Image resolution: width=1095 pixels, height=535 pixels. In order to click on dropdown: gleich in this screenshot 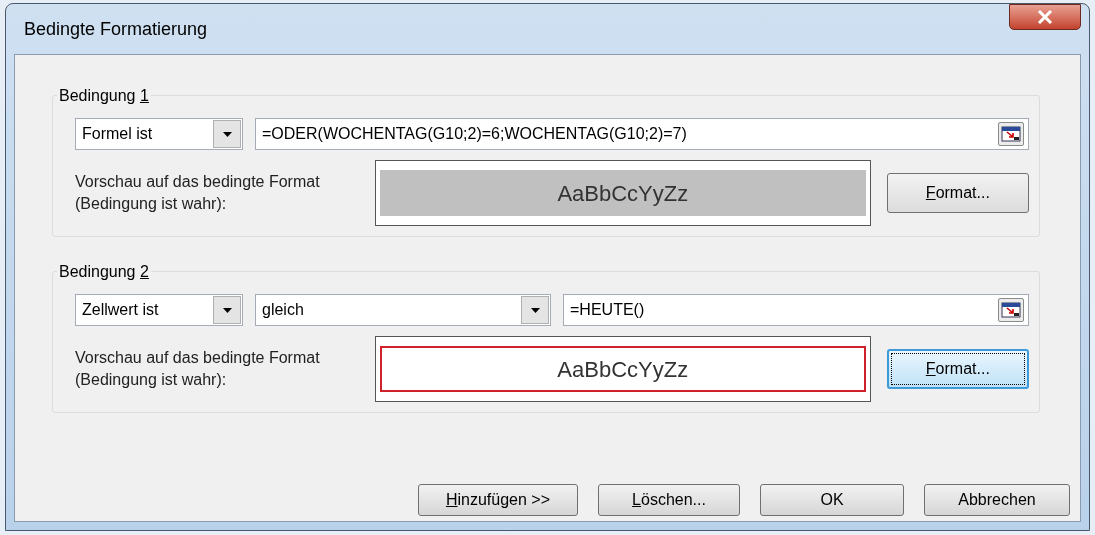, I will do `click(403, 310)`.